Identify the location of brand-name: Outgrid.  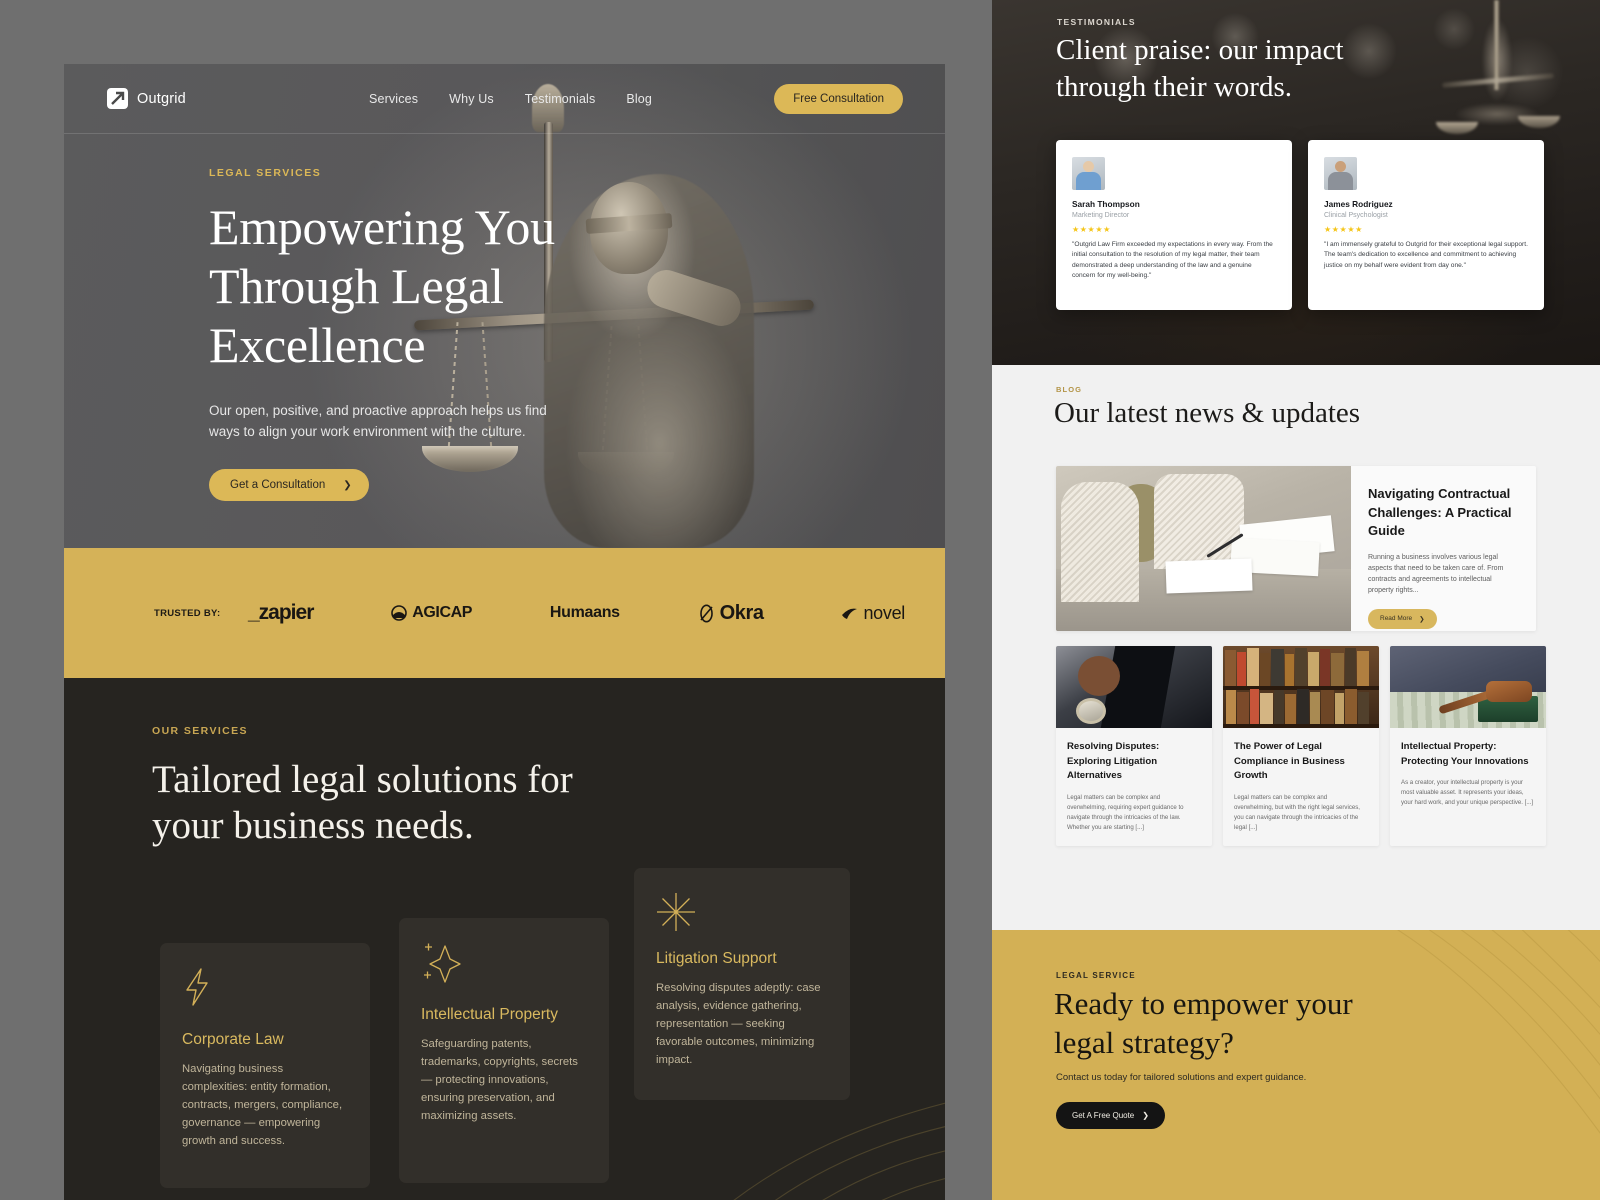
(161, 98).